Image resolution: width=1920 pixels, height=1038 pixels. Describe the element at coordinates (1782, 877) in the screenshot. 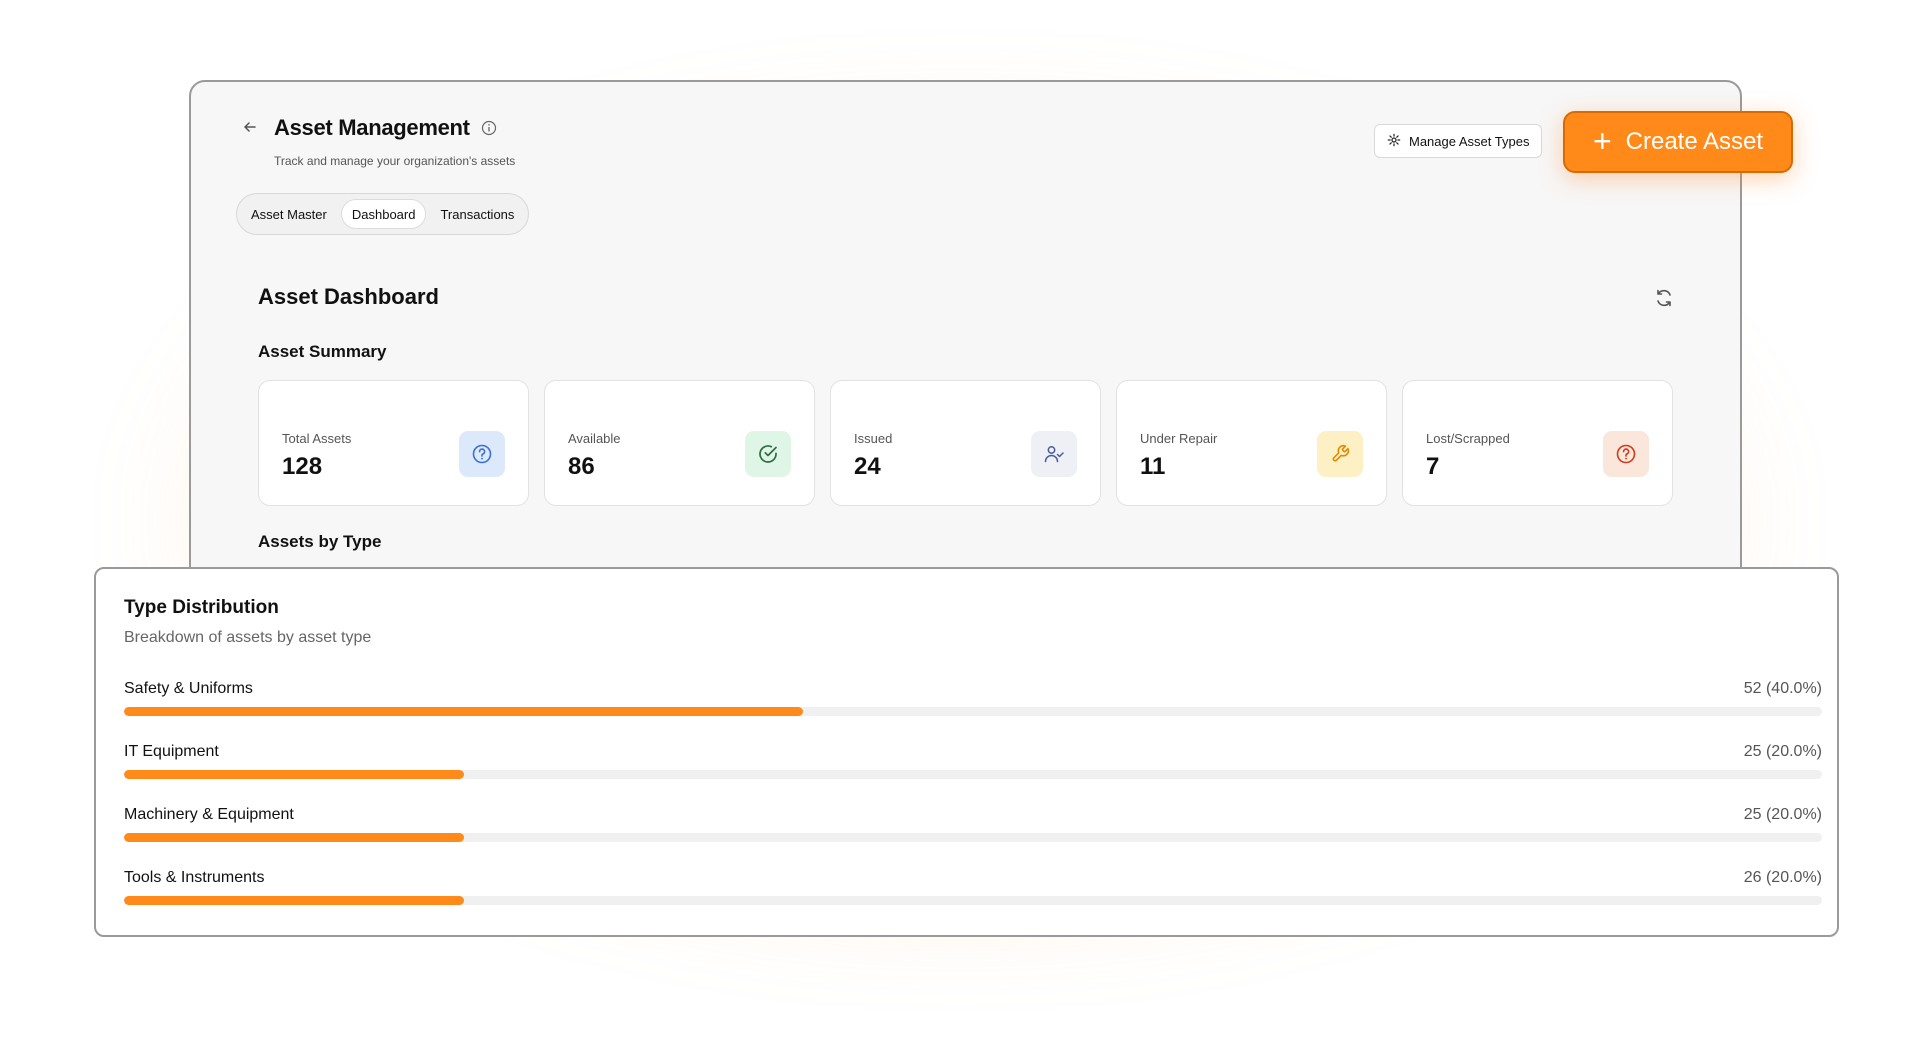

I see `distribution-value: 26 (20.0%)` at that location.